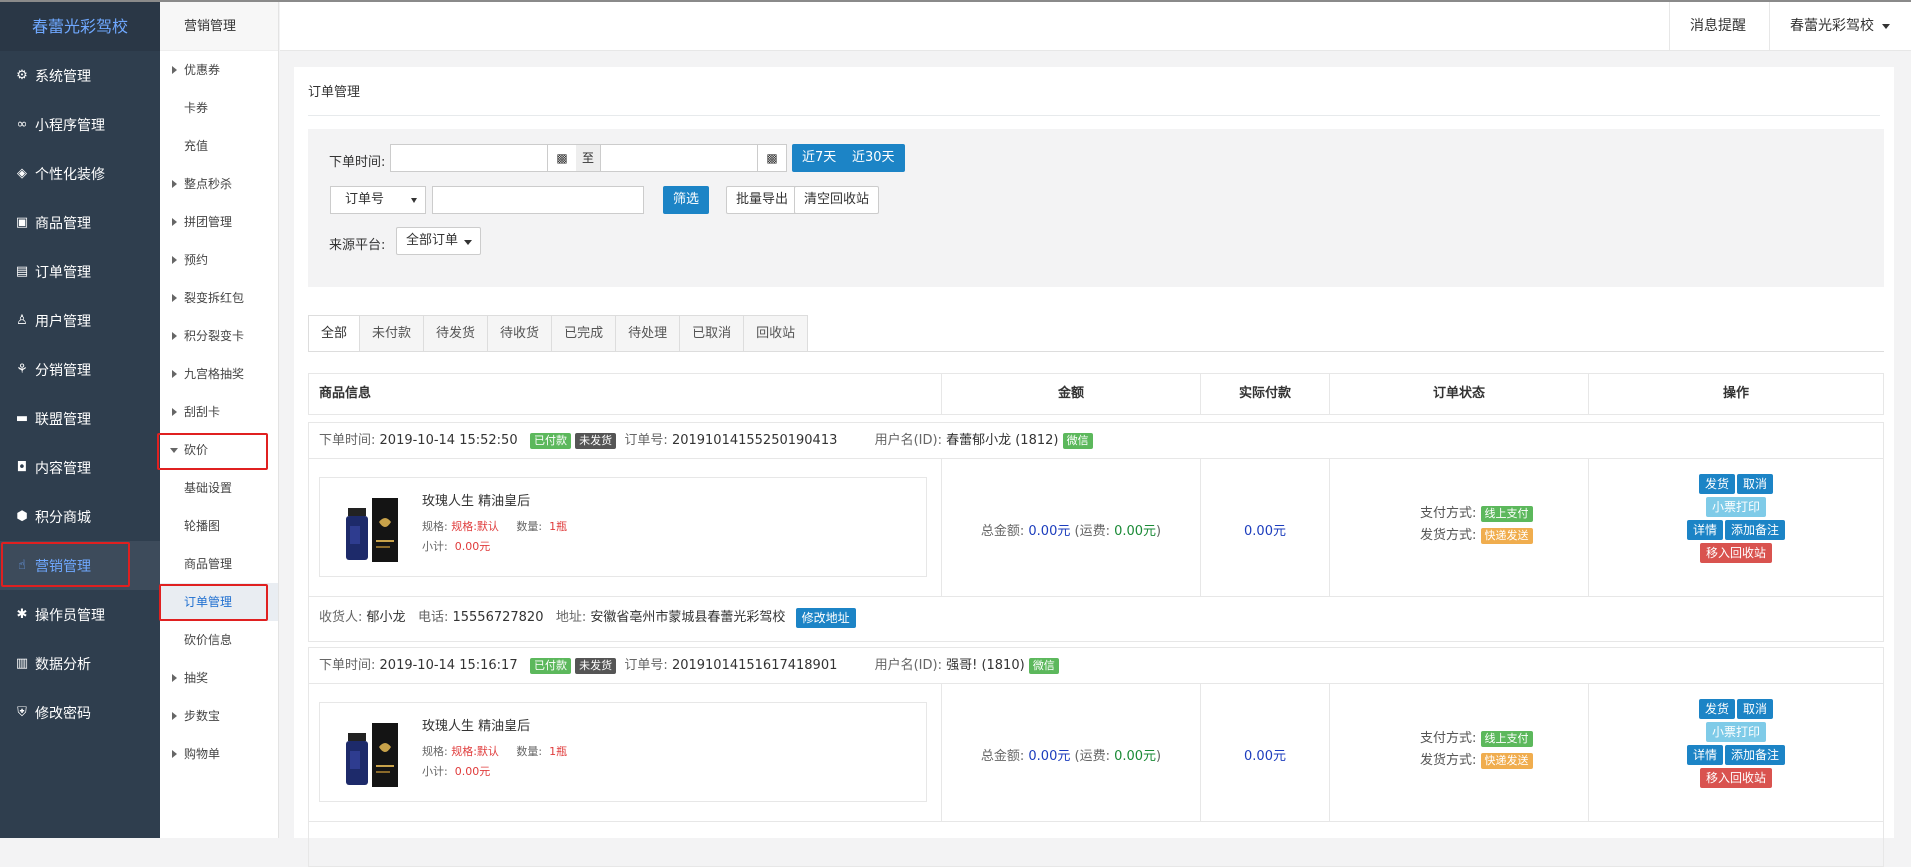  Describe the element at coordinates (584, 333) in the screenshot. I see `tab-4: 已完成` at that location.